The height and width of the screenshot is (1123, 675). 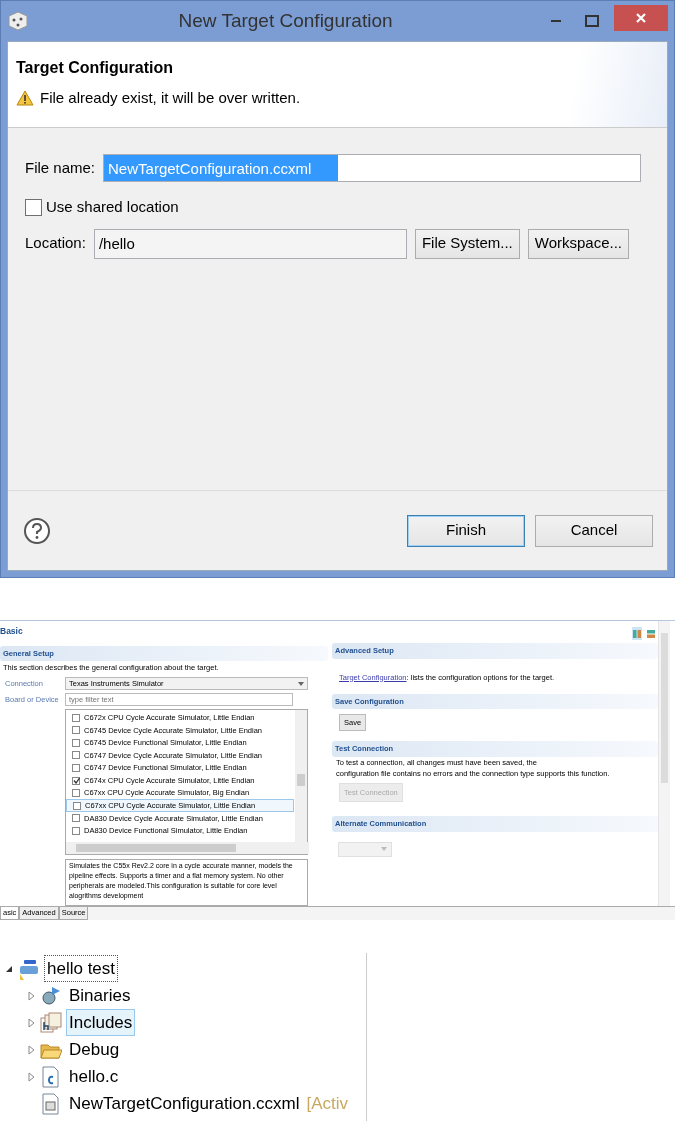 I want to click on help-button, so click(x=37, y=530).